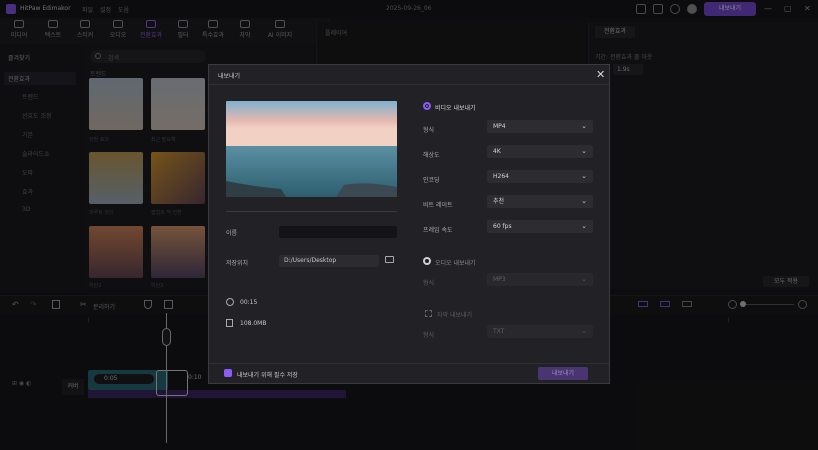  What do you see at coordinates (311, 211) in the screenshot?
I see `divider` at bounding box center [311, 211].